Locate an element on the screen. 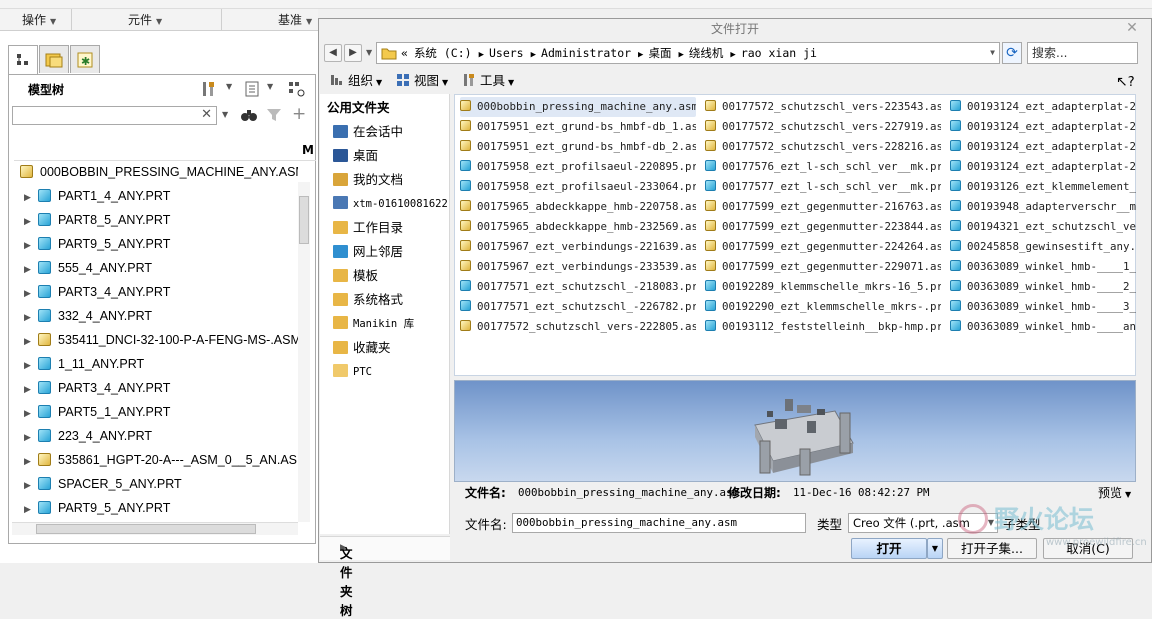 This screenshot has height=619, width=1152. file-item: 00194321_ezt_schutzschl_verb is located at coordinates (1043, 227).